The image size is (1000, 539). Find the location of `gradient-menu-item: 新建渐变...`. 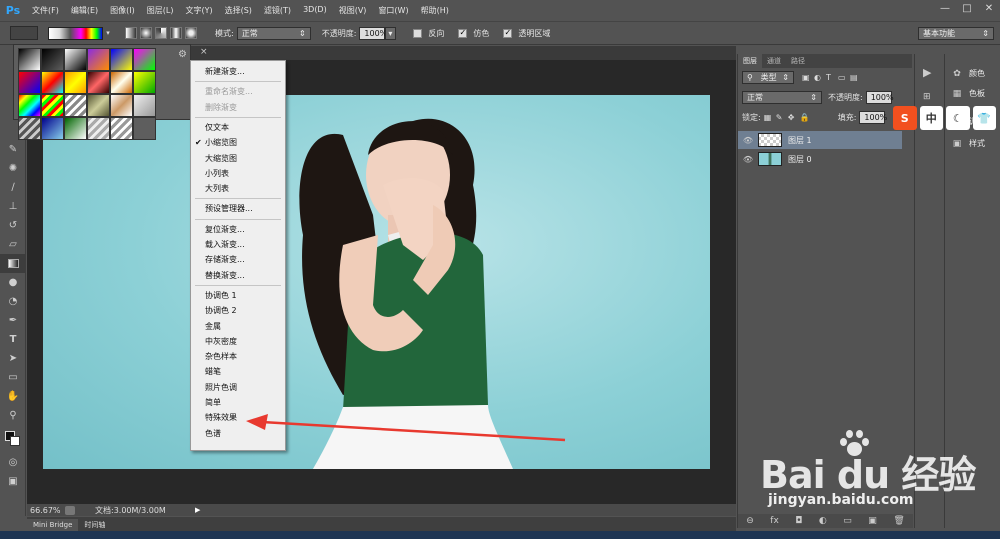

gradient-menu-item: 新建渐变... is located at coordinates (238, 71).